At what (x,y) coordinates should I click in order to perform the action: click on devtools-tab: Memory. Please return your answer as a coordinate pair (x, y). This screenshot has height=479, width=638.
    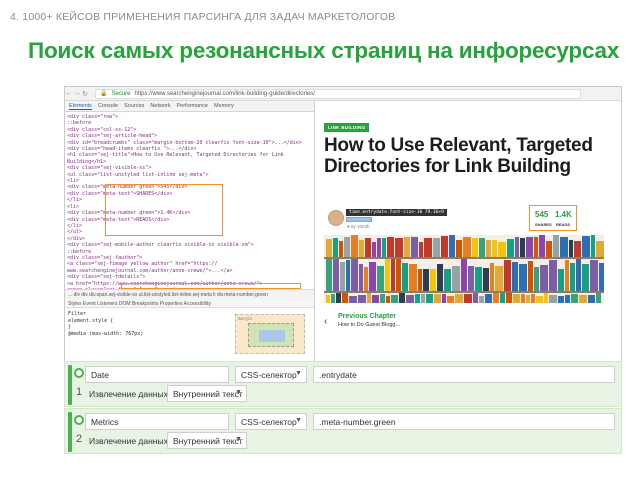
    Looking at the image, I should click on (224, 106).